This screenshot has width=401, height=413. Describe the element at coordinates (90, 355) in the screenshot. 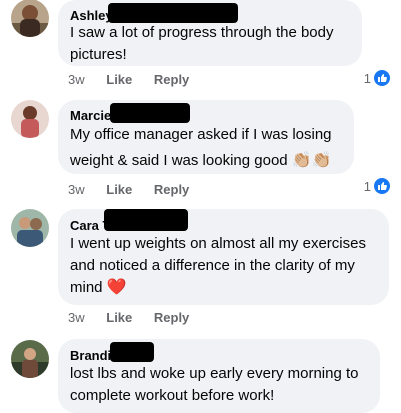

I see `commenter-name: Brandi` at that location.